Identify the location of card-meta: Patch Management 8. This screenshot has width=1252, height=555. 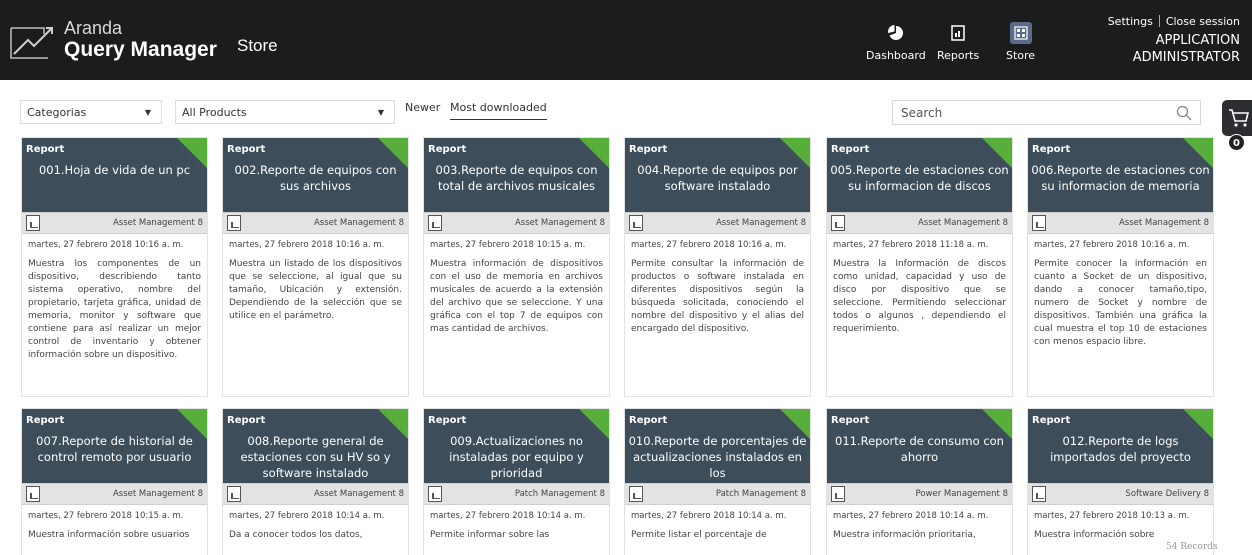
(516, 494).